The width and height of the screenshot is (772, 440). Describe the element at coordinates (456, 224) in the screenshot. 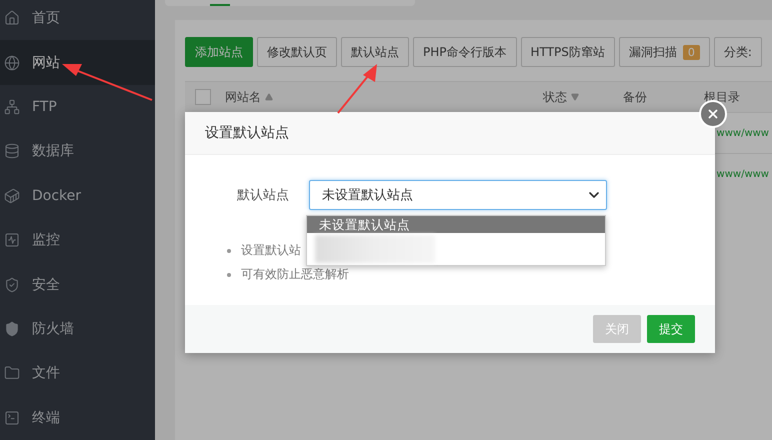

I see `dropdown-option: 未设置默认站点` at that location.